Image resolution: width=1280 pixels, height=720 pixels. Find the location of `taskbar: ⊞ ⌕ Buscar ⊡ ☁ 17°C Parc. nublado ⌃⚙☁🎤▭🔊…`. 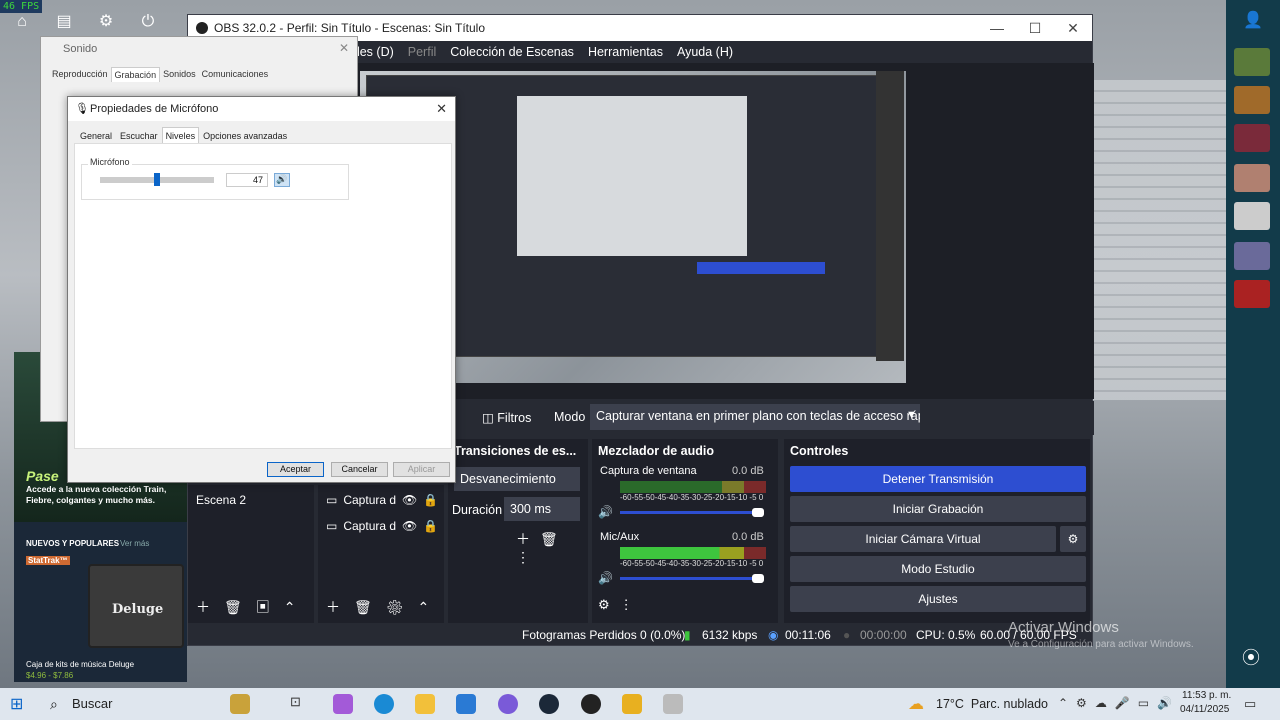

taskbar: ⊞ ⌕ Buscar ⊡ ☁ 17°C Parc. nublado ⌃⚙☁🎤▭🔊… is located at coordinates (640, 704).